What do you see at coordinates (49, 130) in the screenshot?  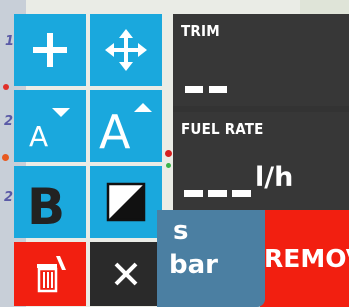 I see `font-size-decrease-icon: A` at bounding box center [49, 130].